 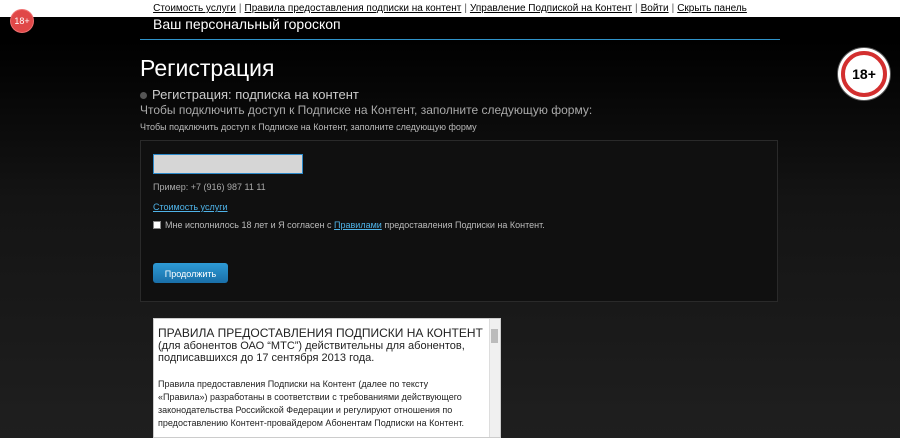 I want to click on topbar-link-hide: Скрыть панель, so click(x=712, y=8).